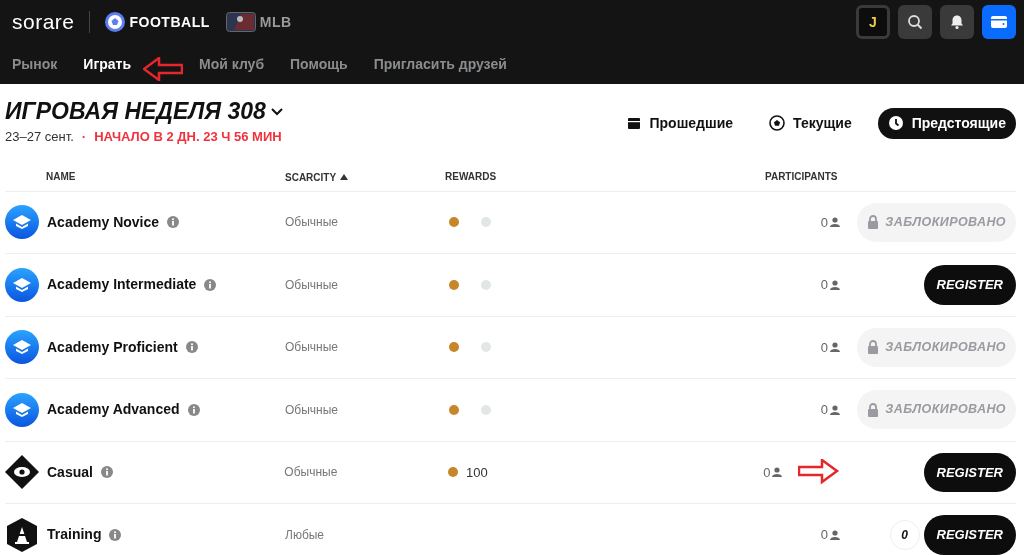 Image resolution: width=1024 pixels, height=555 pixels. I want to click on filter-tab: Текущие, so click(810, 123).